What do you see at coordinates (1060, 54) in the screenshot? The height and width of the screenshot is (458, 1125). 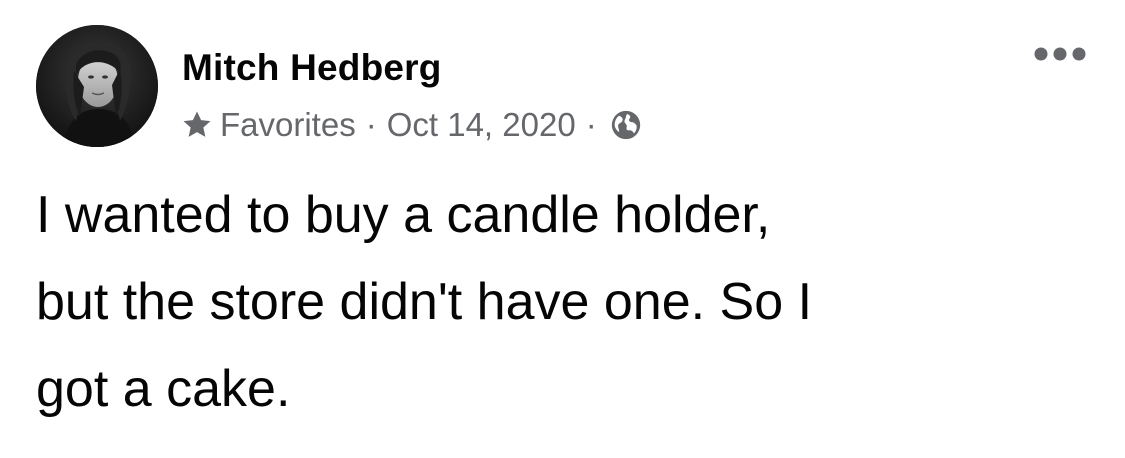 I see `more-options-icon` at bounding box center [1060, 54].